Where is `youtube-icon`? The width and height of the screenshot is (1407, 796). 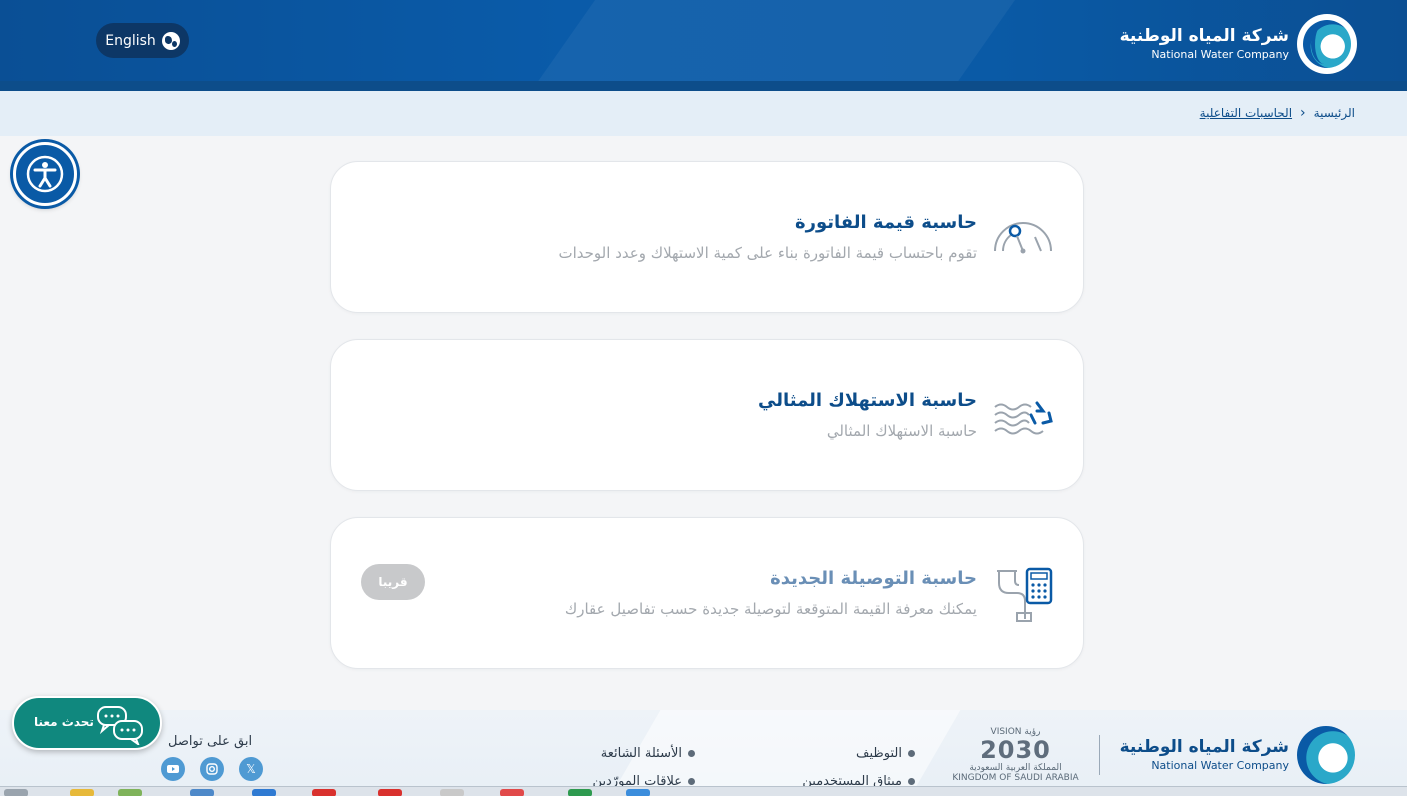 youtube-icon is located at coordinates (173, 769).